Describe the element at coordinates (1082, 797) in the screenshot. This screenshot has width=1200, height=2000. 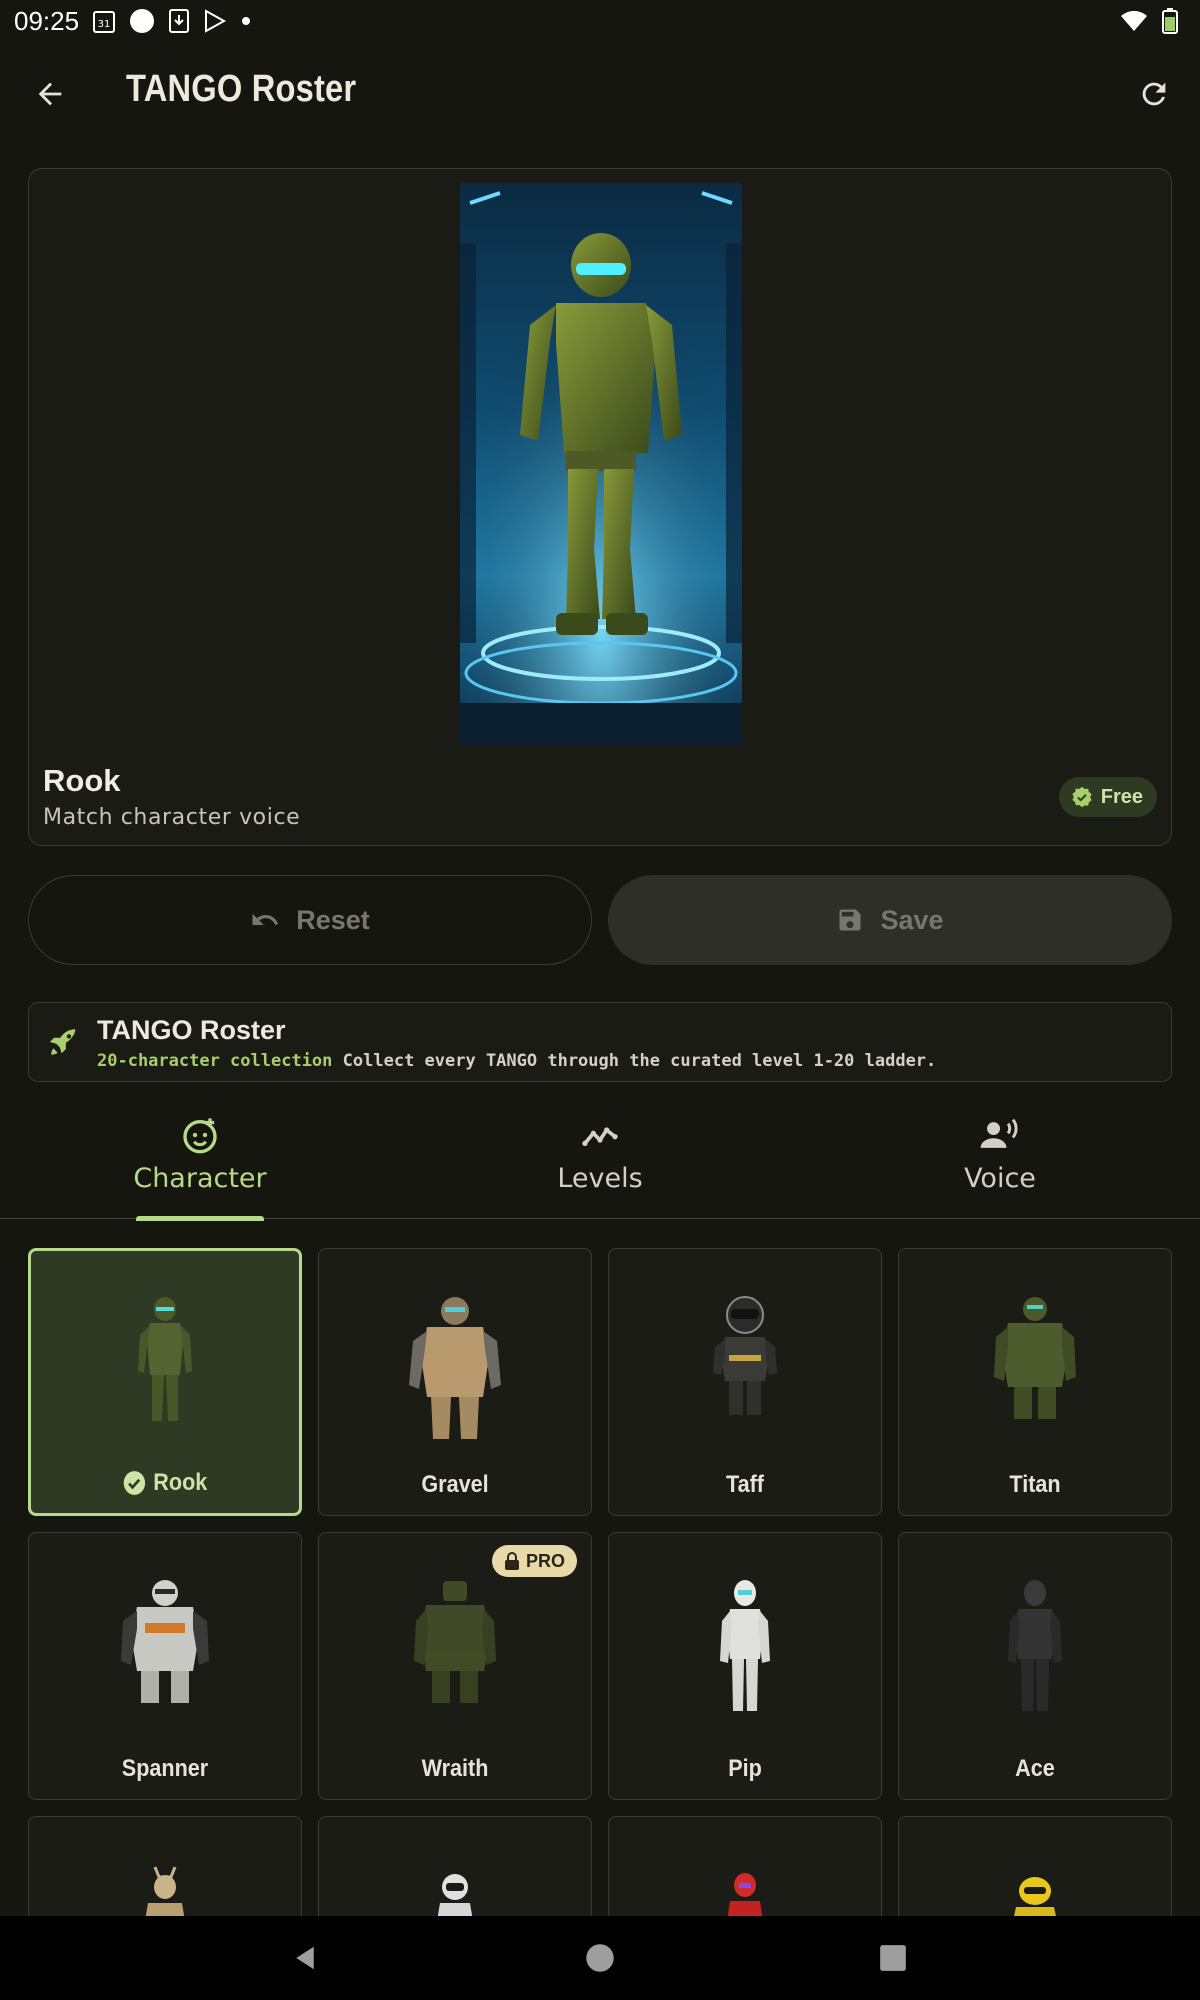
I see `verified-check-icon` at that location.